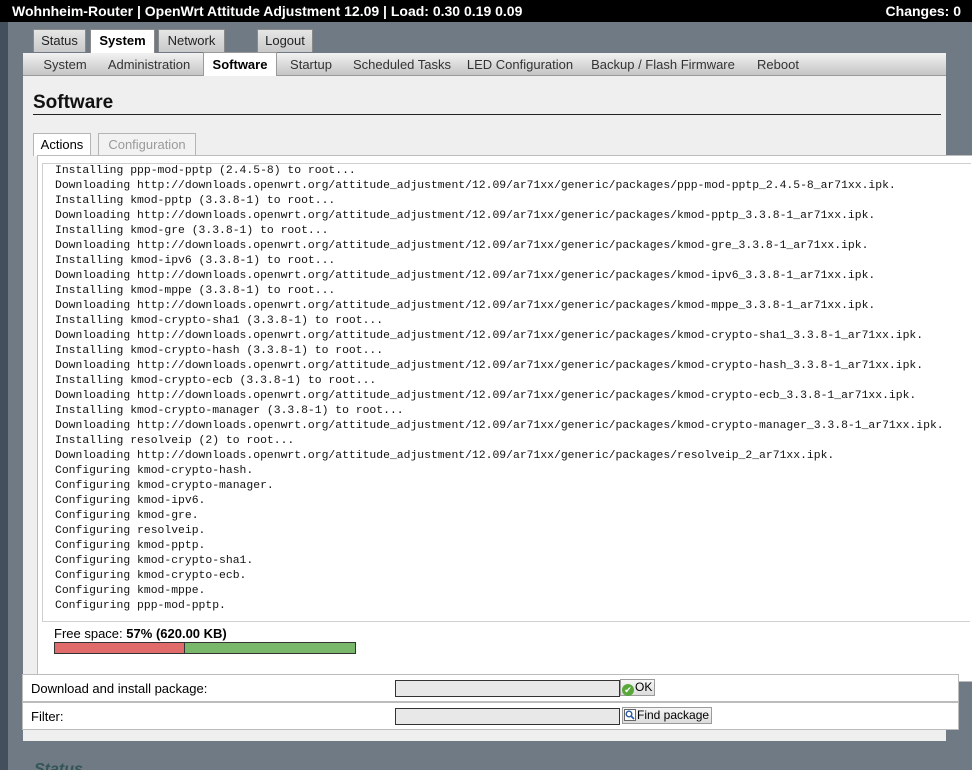 The image size is (972, 770). I want to click on find-package-button: Find package, so click(667, 715).